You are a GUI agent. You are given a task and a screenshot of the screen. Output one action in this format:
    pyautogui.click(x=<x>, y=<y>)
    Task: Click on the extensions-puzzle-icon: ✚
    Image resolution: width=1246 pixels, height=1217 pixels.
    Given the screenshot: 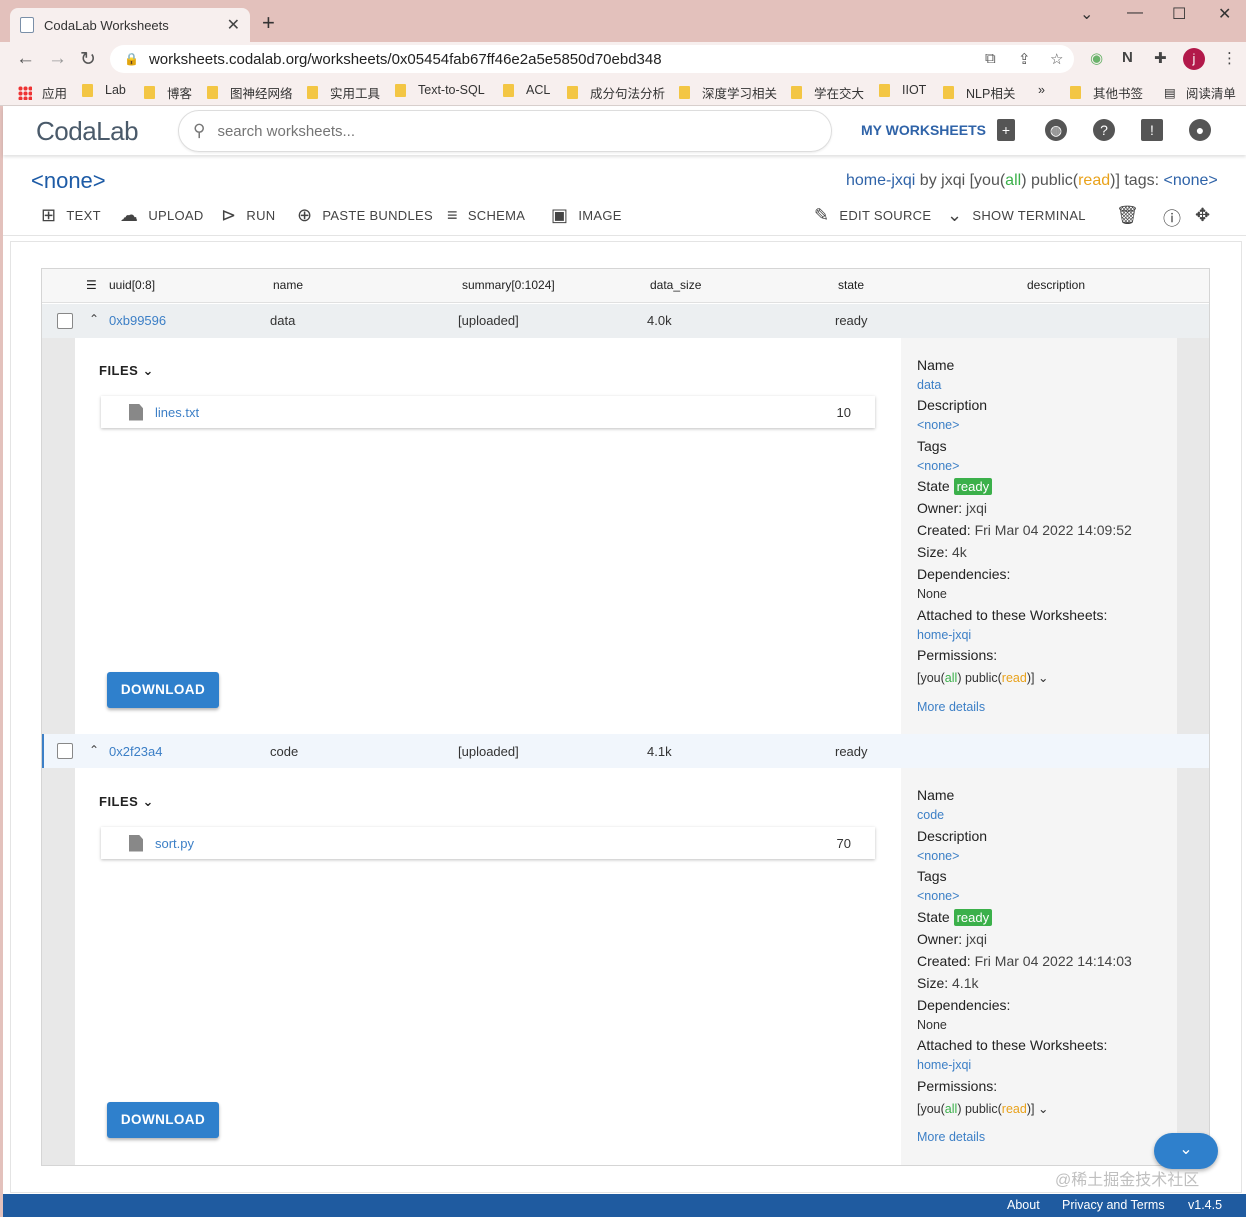 What is the action you would take?
    pyautogui.click(x=1160, y=58)
    